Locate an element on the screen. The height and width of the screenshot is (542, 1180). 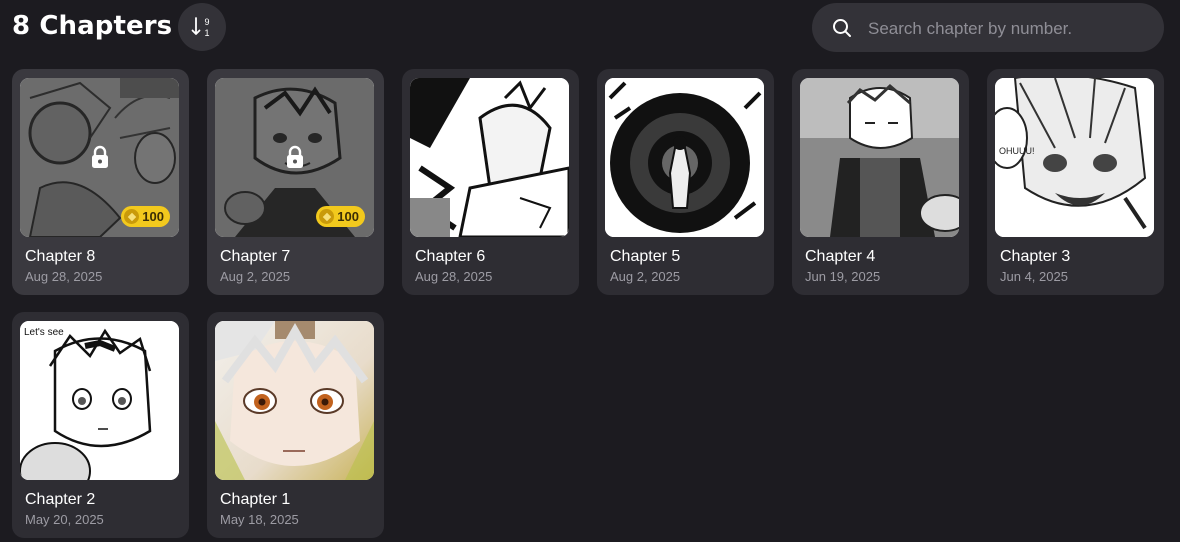
svg-text: Let's see is located at coordinates (44, 332).